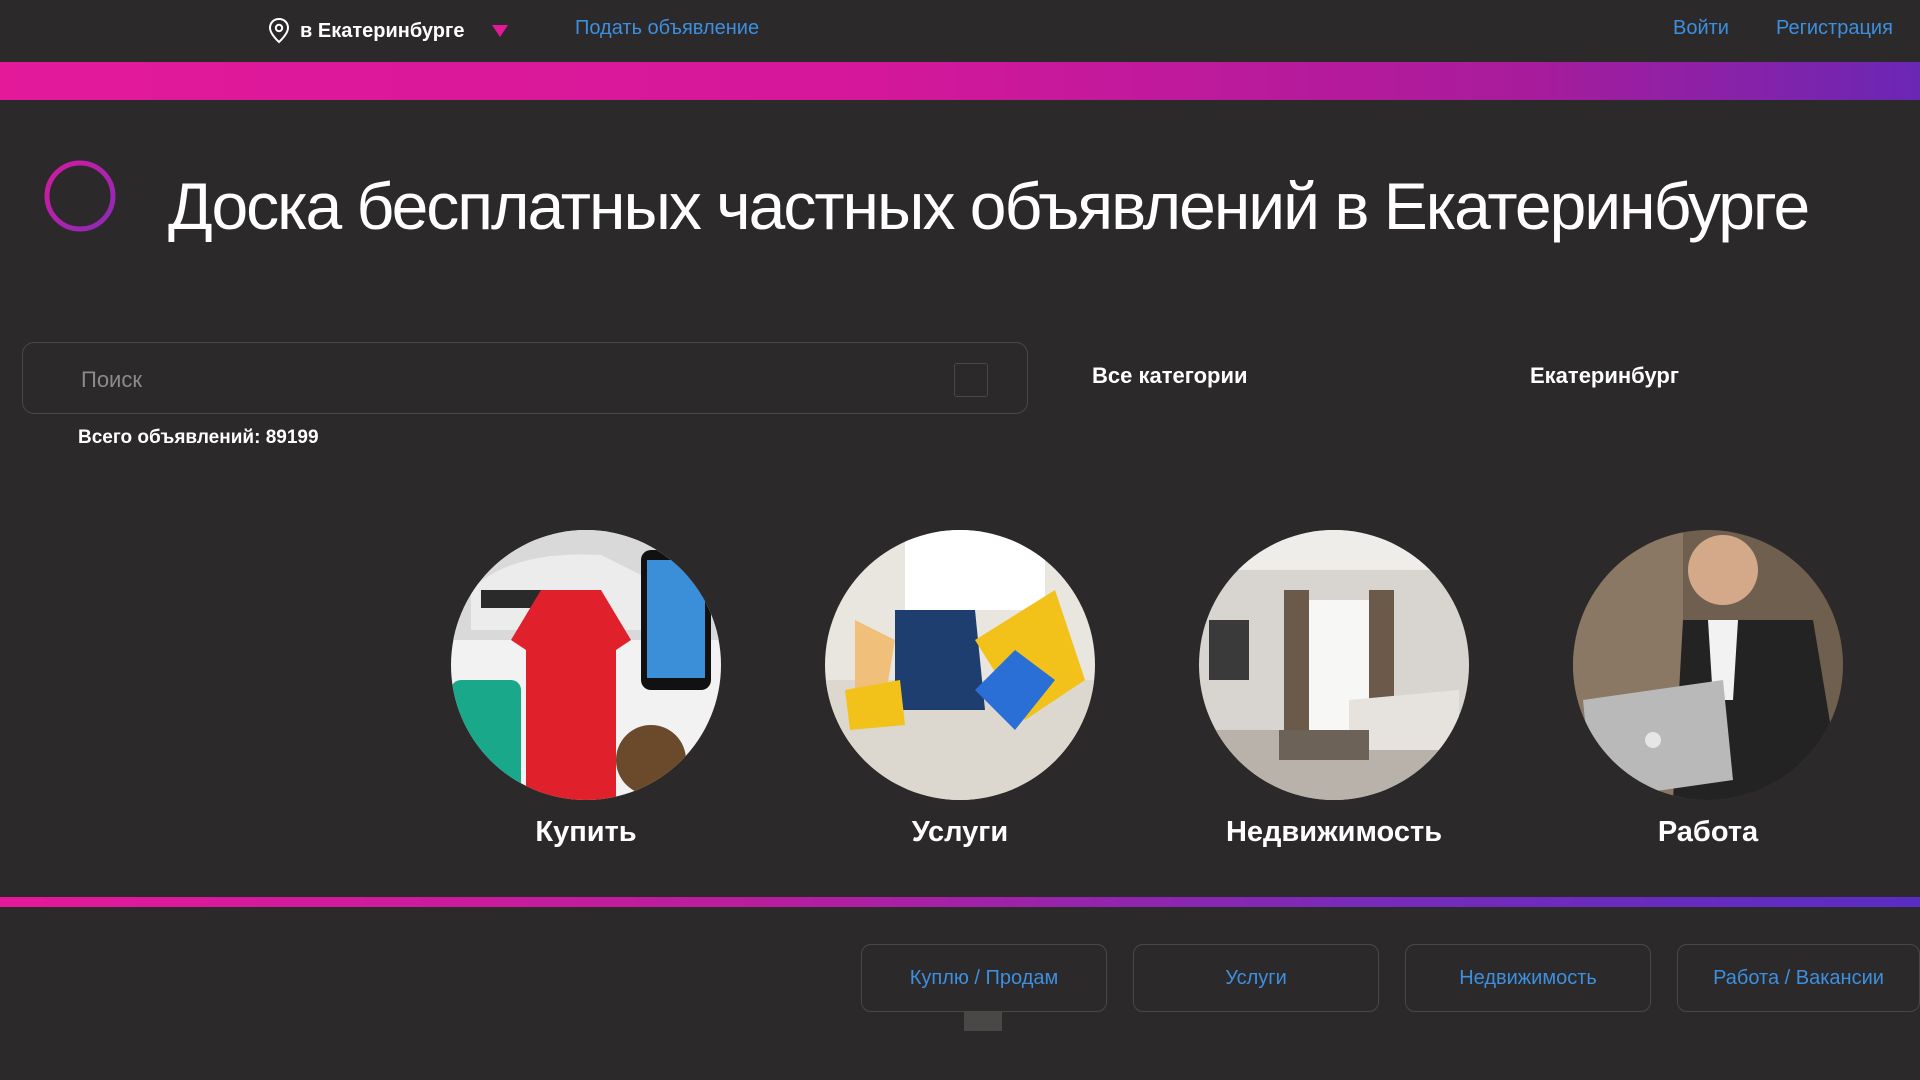  What do you see at coordinates (960, 902) in the screenshot?
I see `footer-gradient-line` at bounding box center [960, 902].